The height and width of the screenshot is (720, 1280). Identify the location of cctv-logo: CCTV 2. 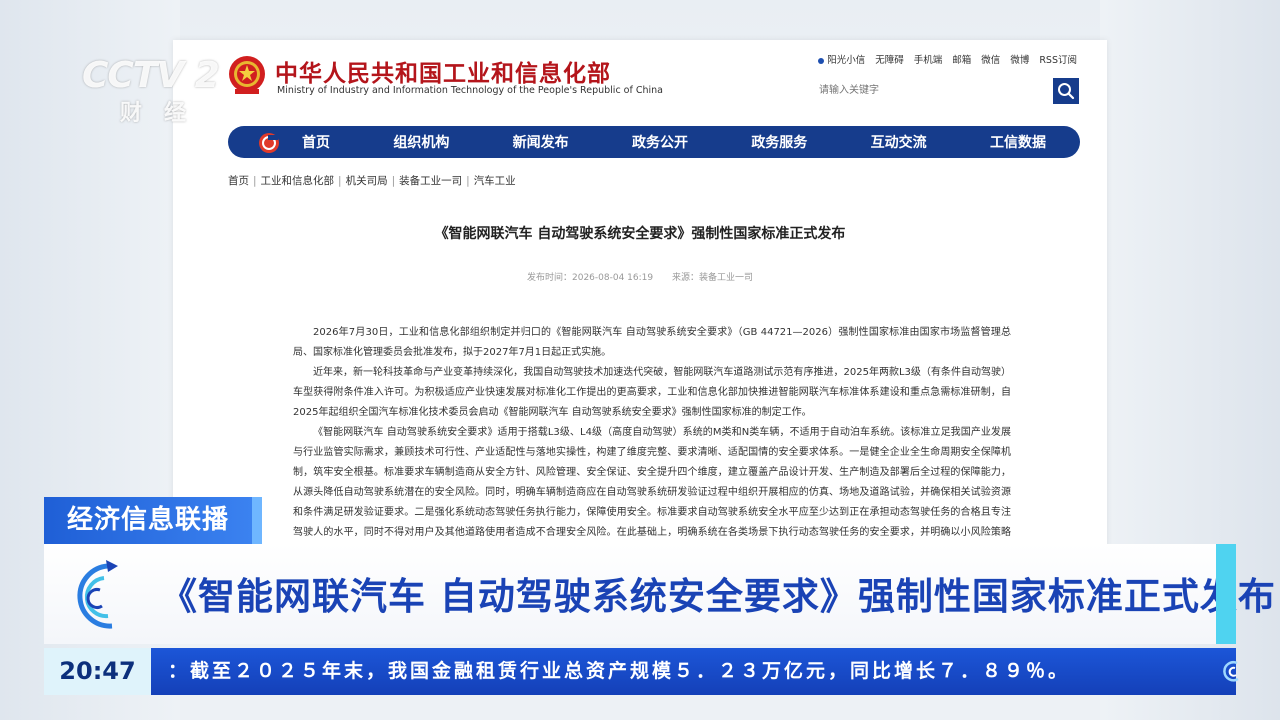
(151, 75).